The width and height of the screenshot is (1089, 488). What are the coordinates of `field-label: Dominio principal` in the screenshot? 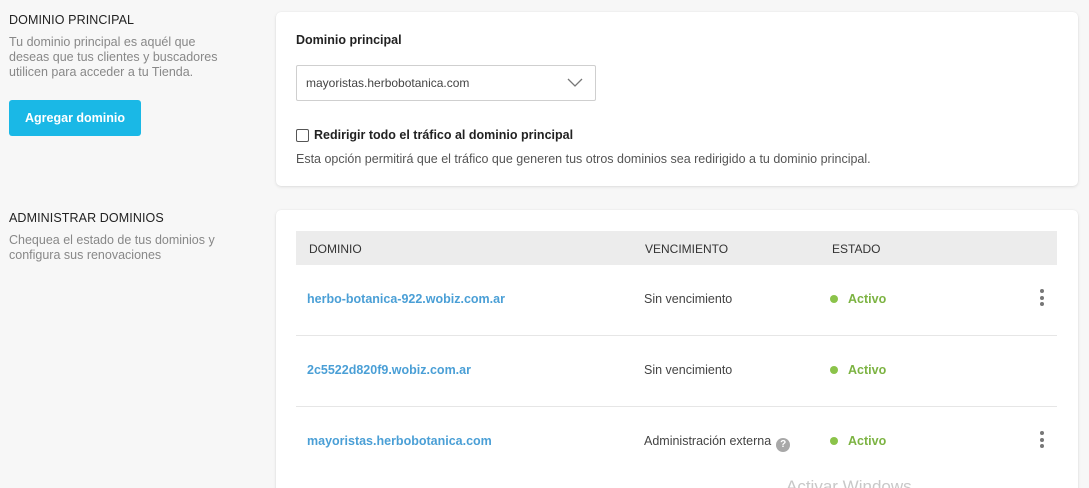 It's located at (349, 40).